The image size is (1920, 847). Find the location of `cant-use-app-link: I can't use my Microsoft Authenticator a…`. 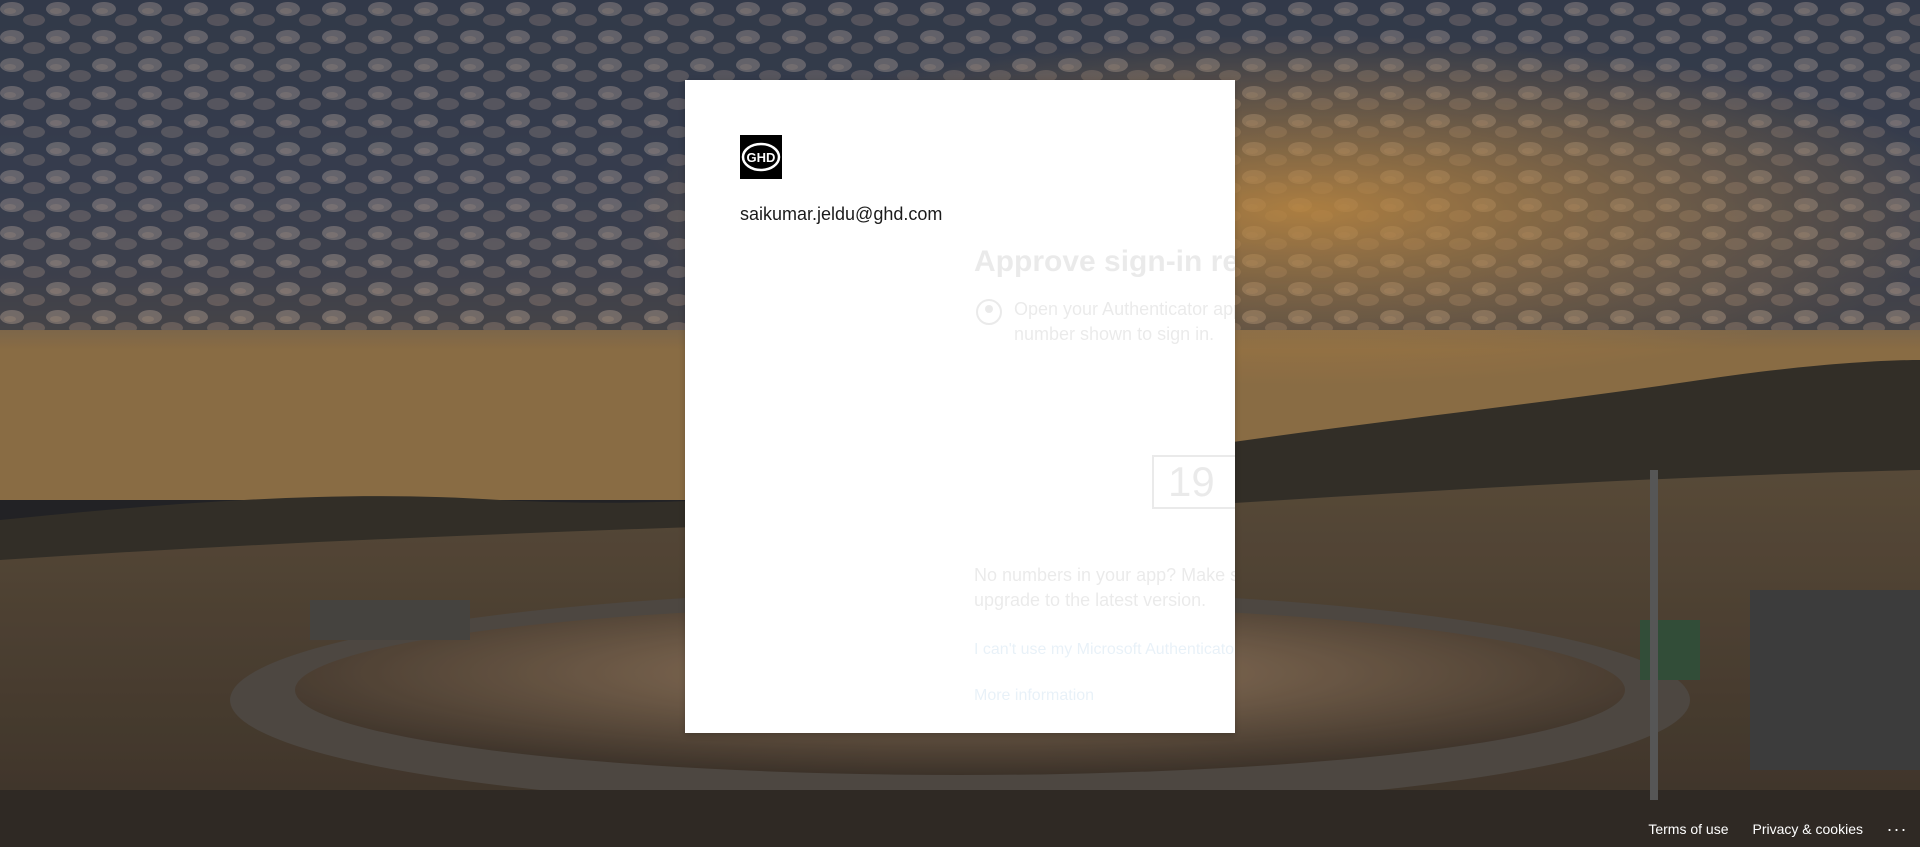

cant-use-app-link: I can't use my Microsoft Authenticator a… is located at coordinates (1104, 650).